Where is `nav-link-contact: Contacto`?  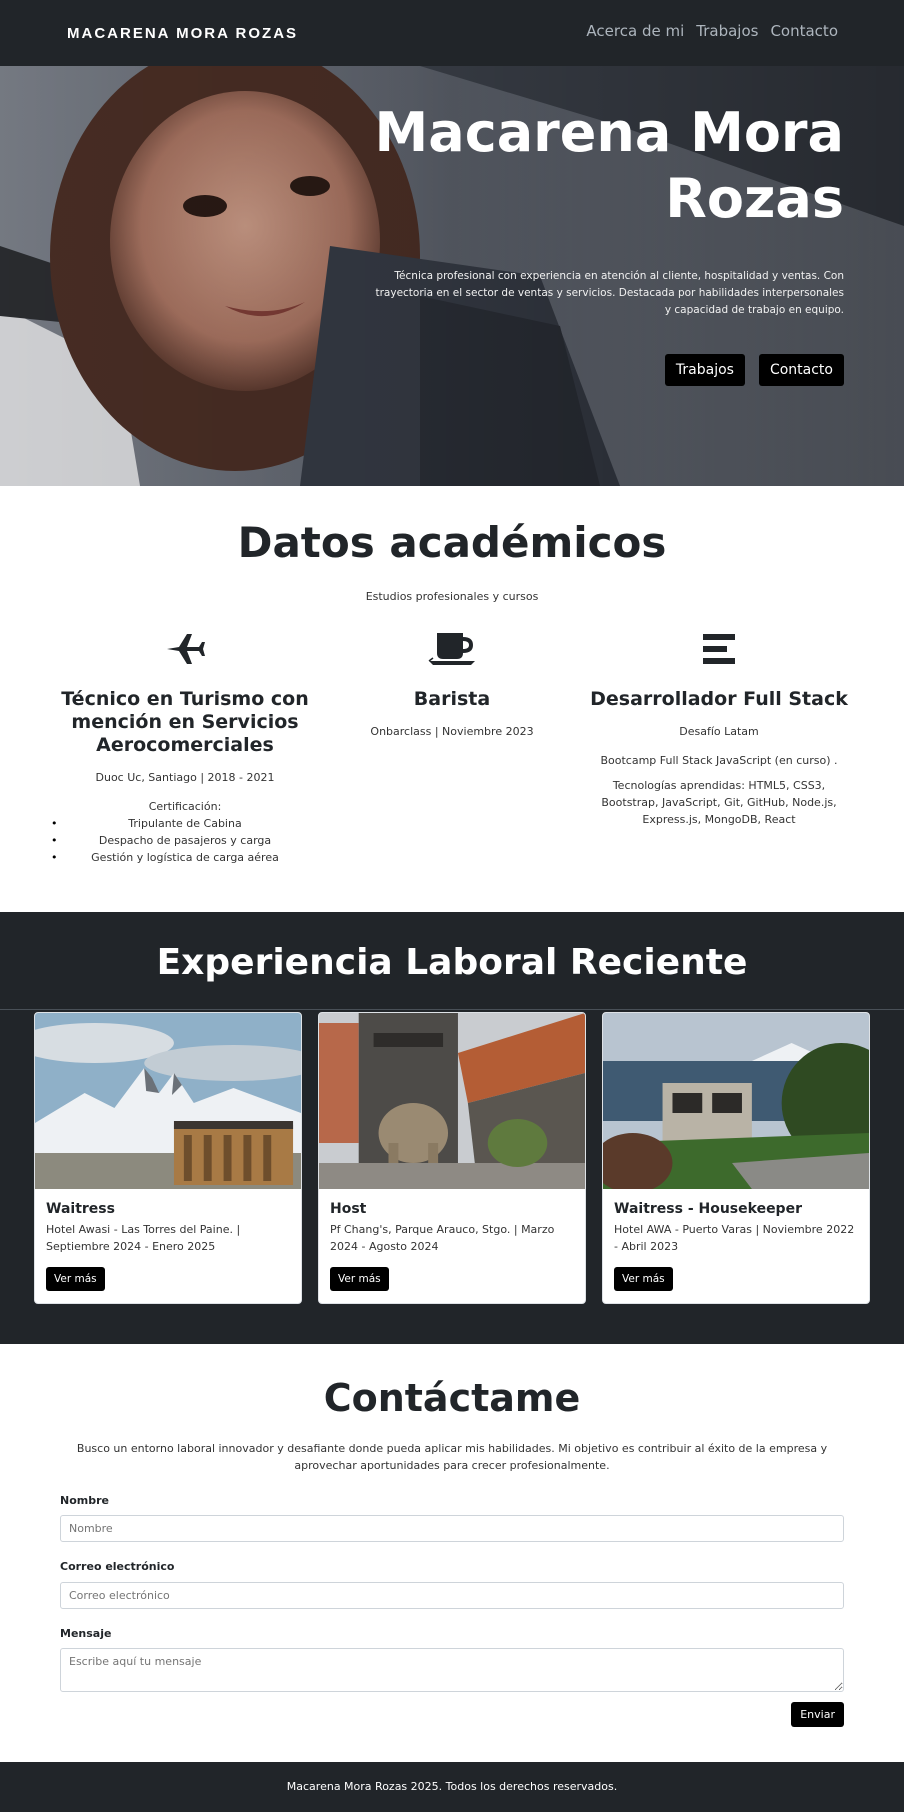
nav-link-contact: Contacto is located at coordinates (804, 31).